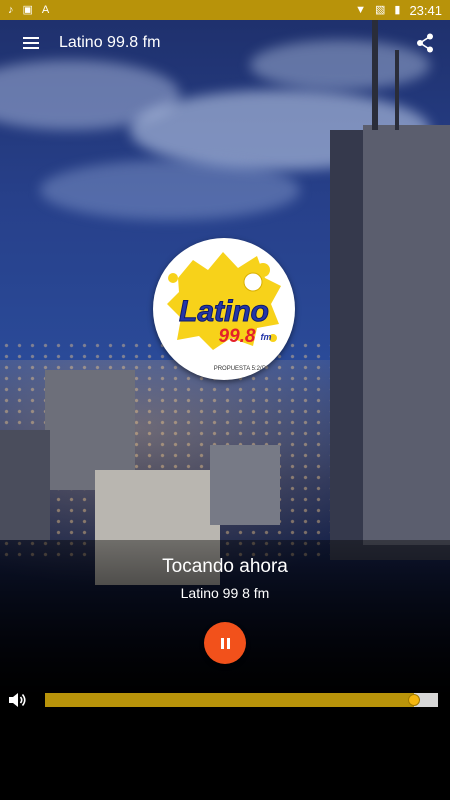  What do you see at coordinates (225, 643) in the screenshot?
I see `pause-button` at bounding box center [225, 643].